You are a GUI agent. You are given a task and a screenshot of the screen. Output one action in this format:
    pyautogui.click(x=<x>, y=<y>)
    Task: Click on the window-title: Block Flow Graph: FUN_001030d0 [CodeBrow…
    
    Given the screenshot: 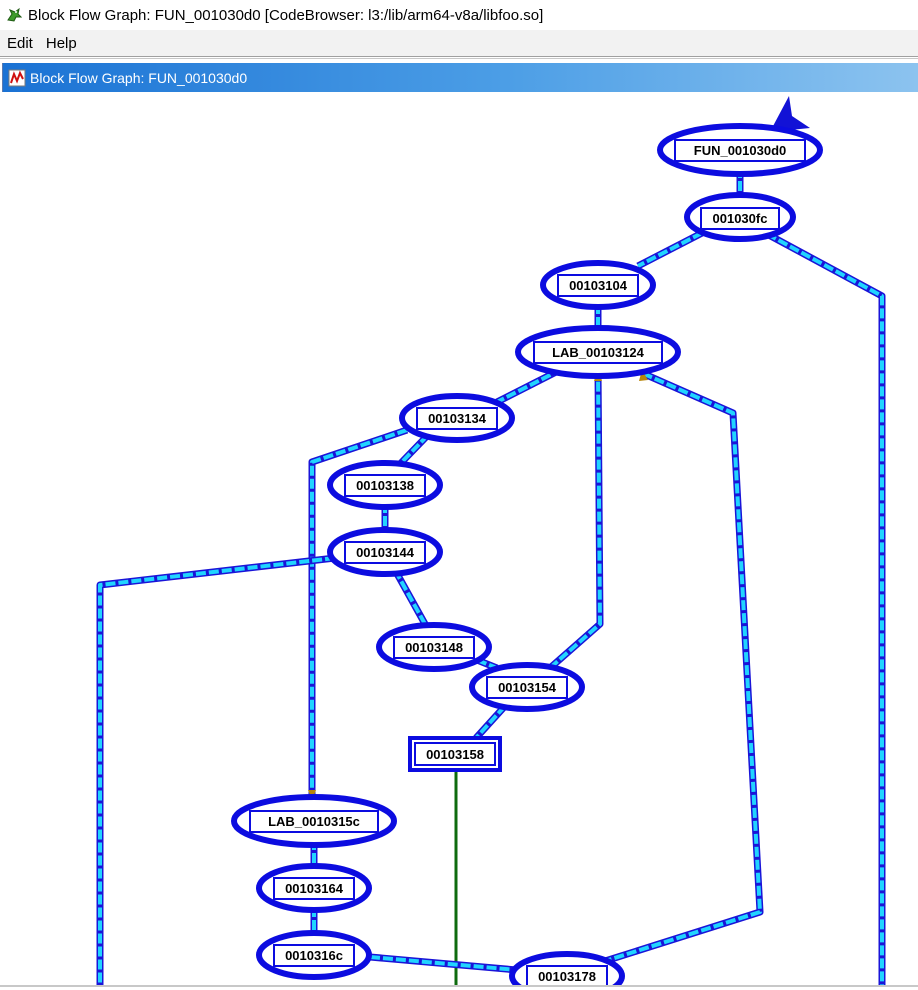 What is the action you would take?
    pyautogui.click(x=286, y=15)
    